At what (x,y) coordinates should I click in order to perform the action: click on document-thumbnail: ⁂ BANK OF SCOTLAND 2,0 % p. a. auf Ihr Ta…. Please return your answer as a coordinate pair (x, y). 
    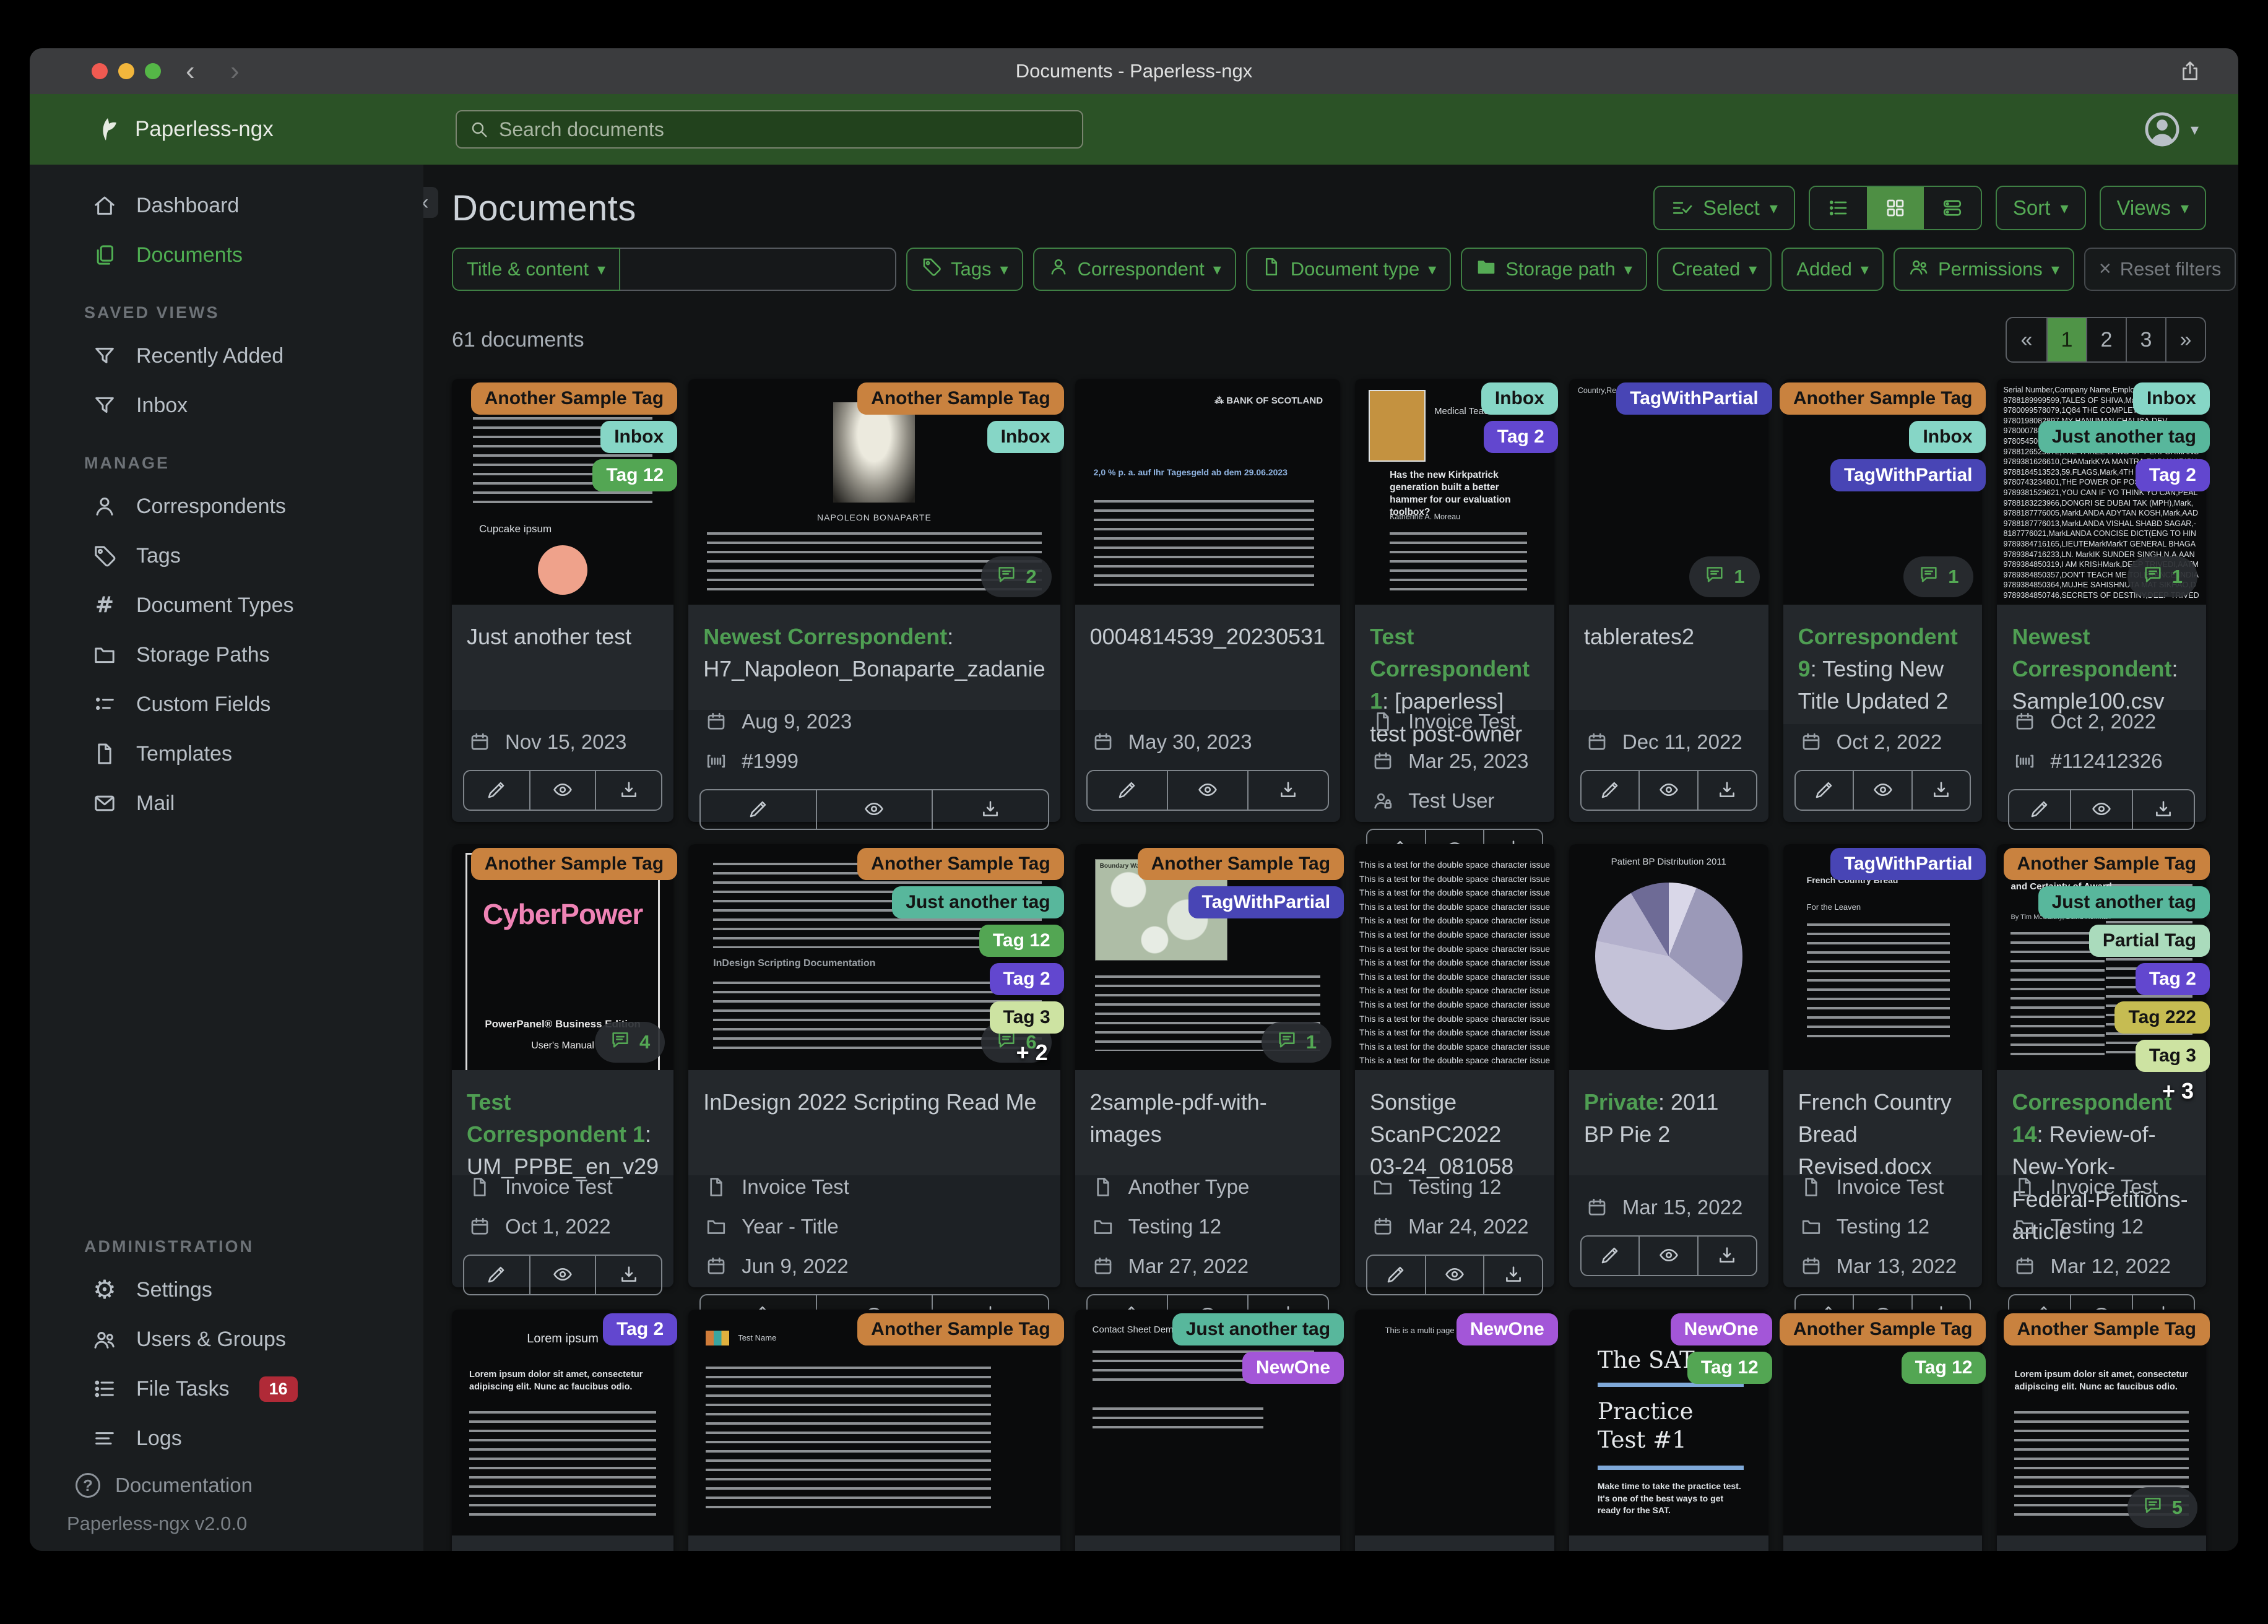
    Looking at the image, I should click on (1208, 492).